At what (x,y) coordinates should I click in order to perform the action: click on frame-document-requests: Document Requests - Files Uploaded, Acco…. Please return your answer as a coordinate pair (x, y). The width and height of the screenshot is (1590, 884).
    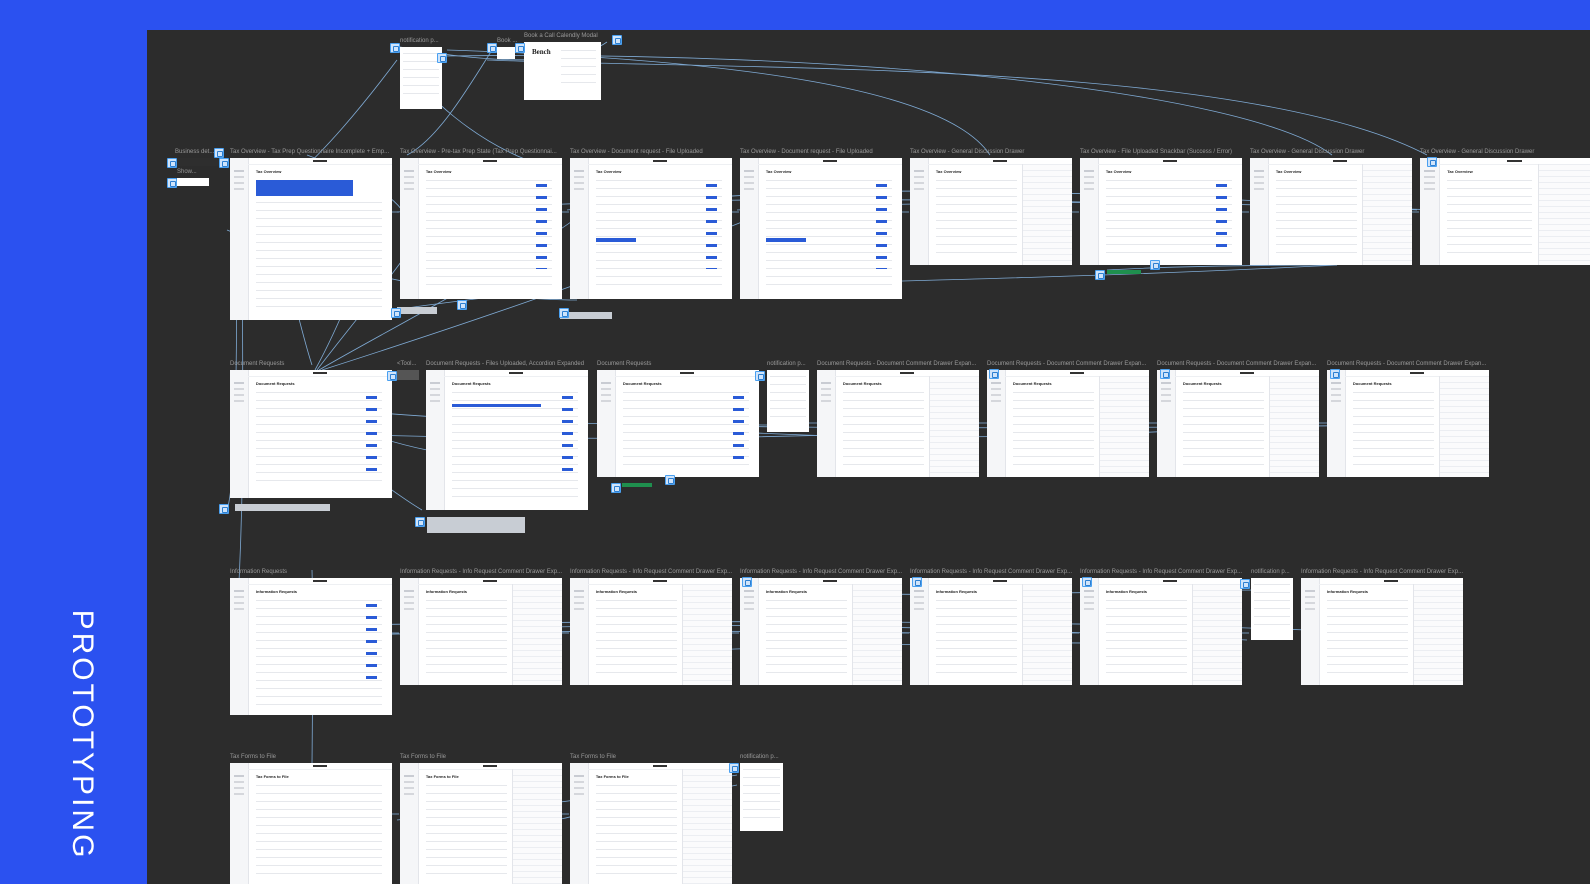
    Looking at the image, I should click on (507, 435).